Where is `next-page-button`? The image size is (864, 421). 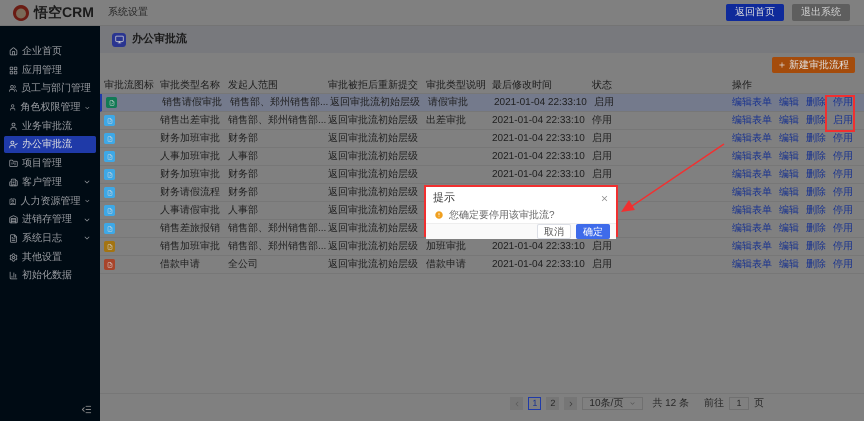 next-page-button is located at coordinates (571, 403).